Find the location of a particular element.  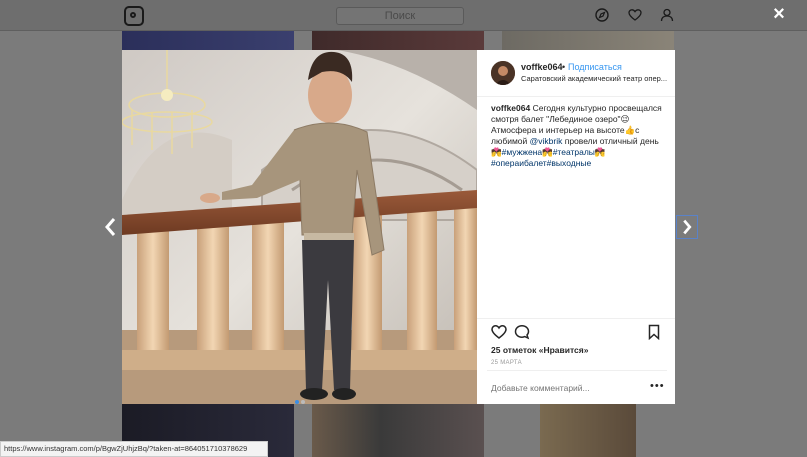

avatar is located at coordinates (503, 73).